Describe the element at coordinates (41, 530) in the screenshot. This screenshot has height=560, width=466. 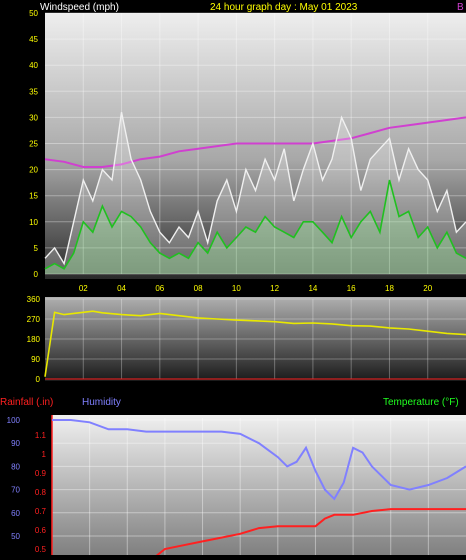
I see `rainfall-y-tick-label: 0.6` at that location.